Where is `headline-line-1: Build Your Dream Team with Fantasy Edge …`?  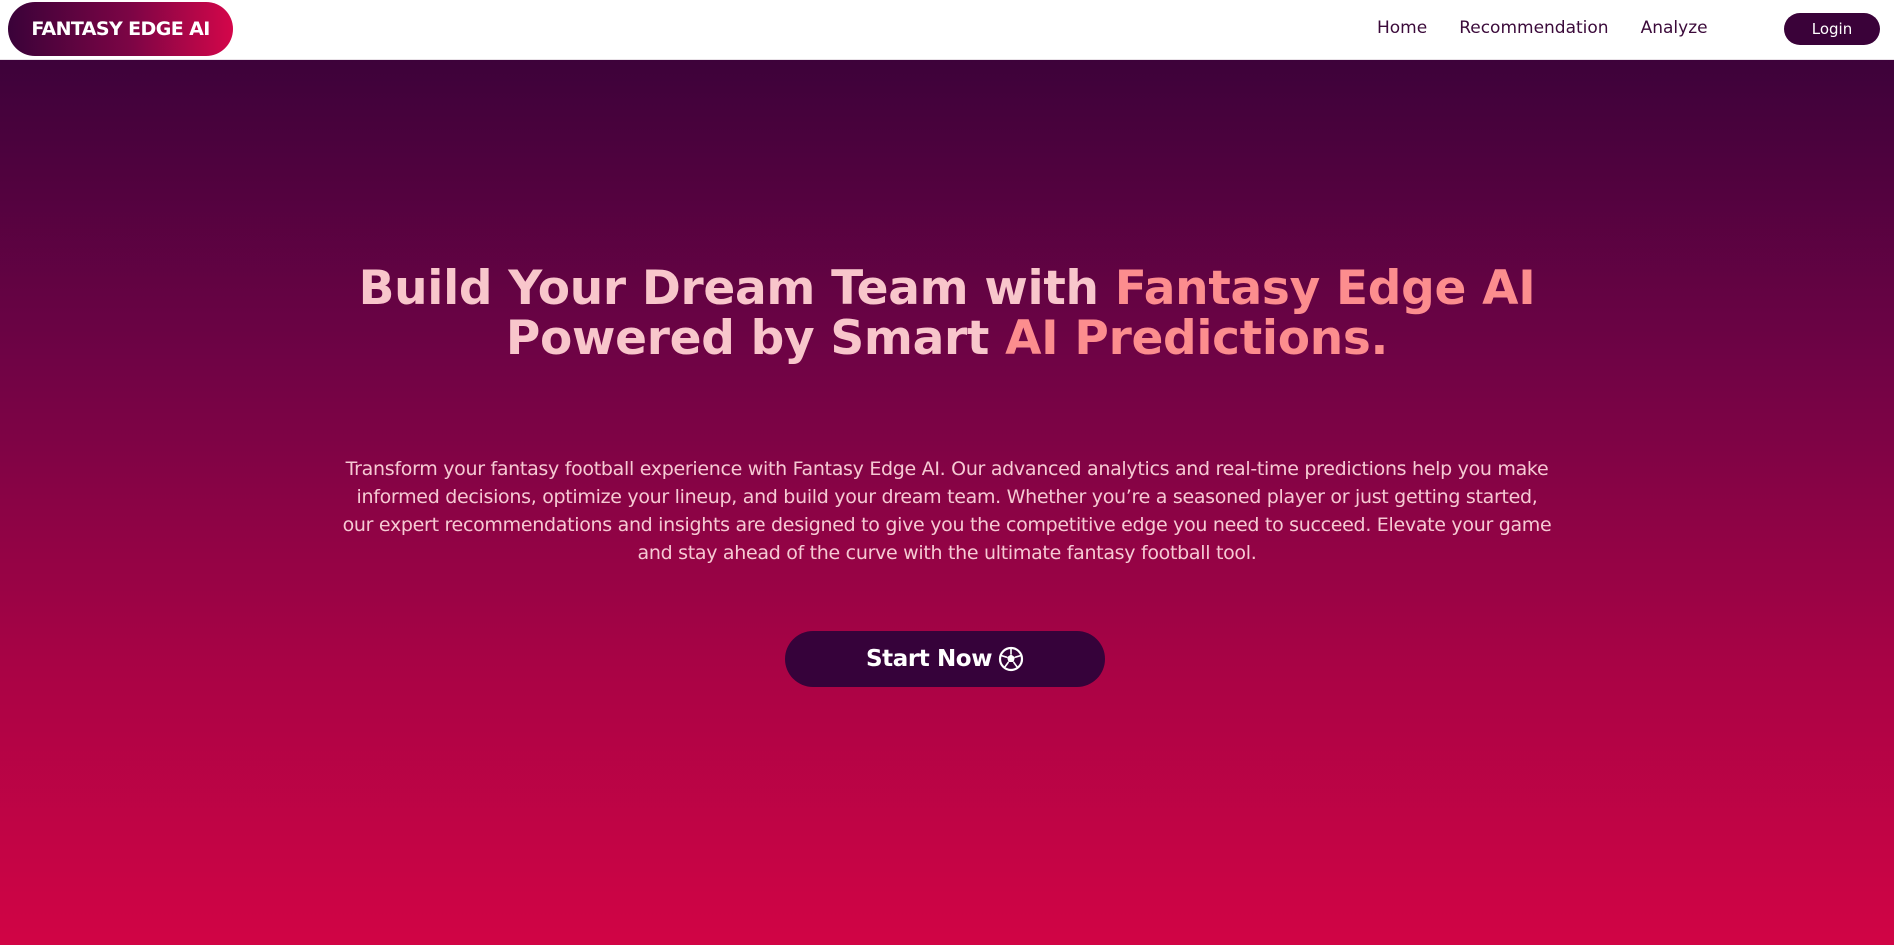 headline-line-1: Build Your Dream Team with Fantasy Edge … is located at coordinates (947, 289).